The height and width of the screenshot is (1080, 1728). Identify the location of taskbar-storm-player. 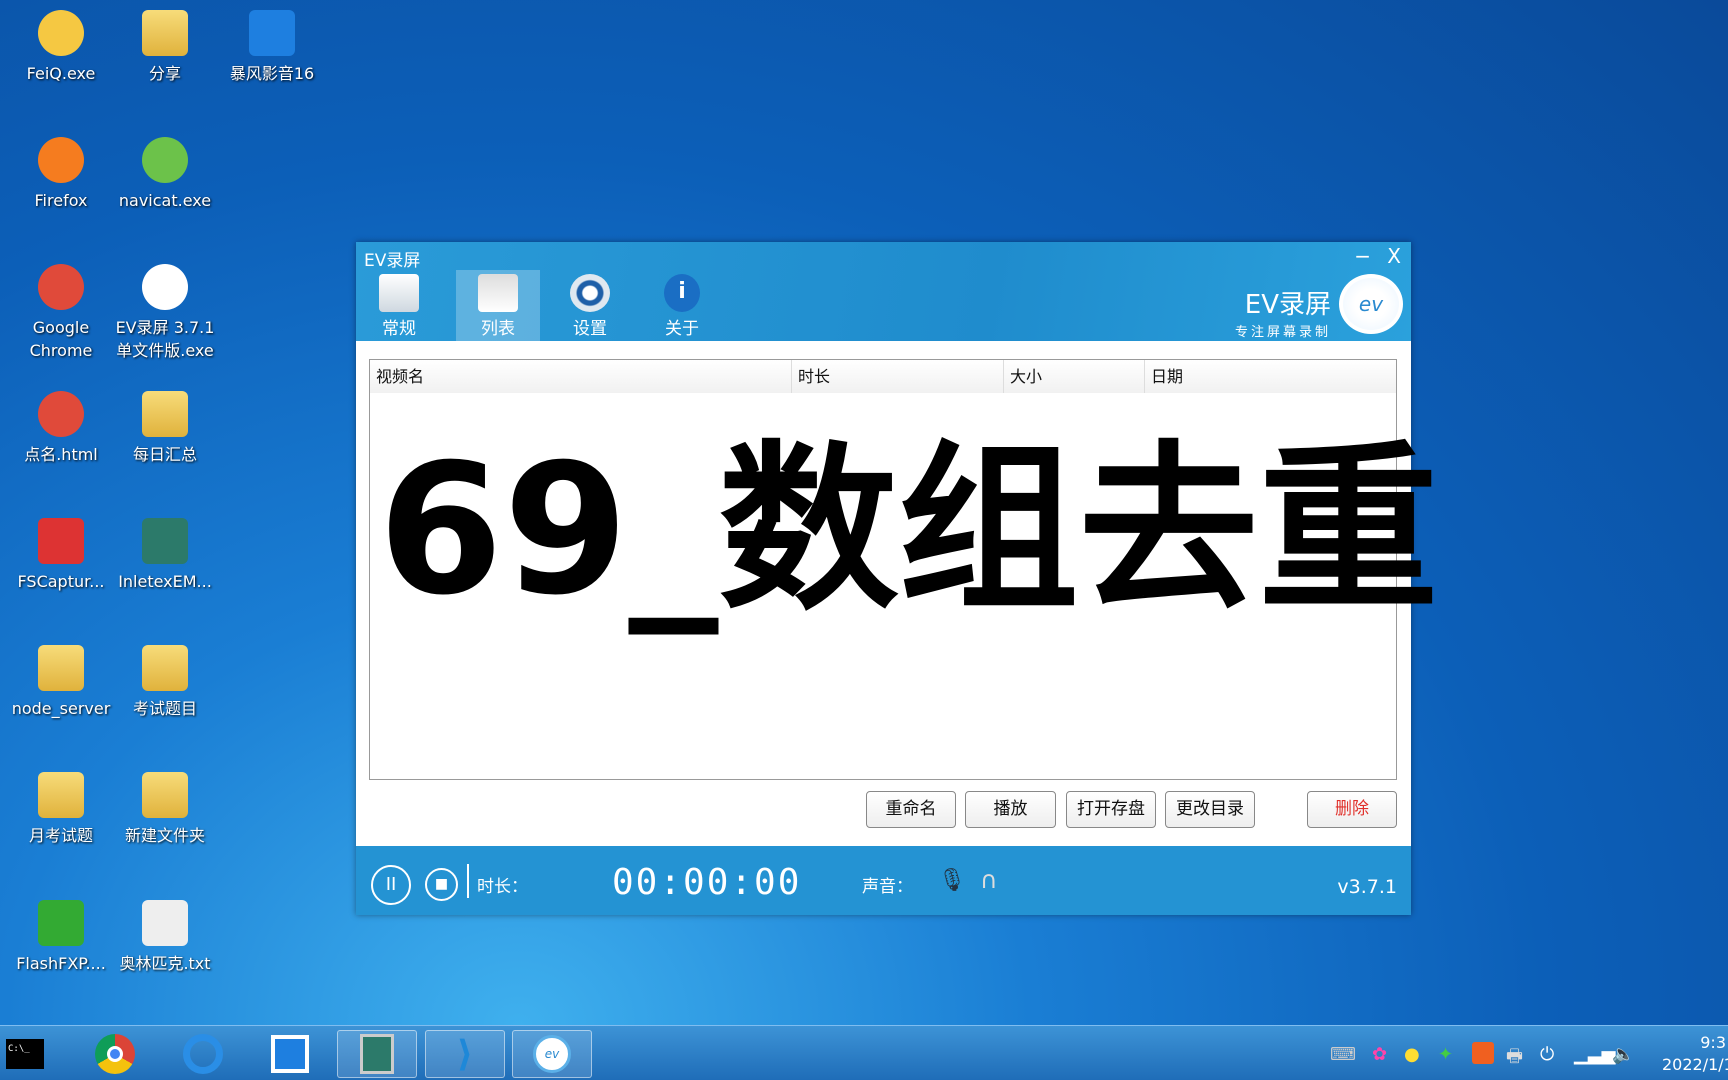
(290, 1054).